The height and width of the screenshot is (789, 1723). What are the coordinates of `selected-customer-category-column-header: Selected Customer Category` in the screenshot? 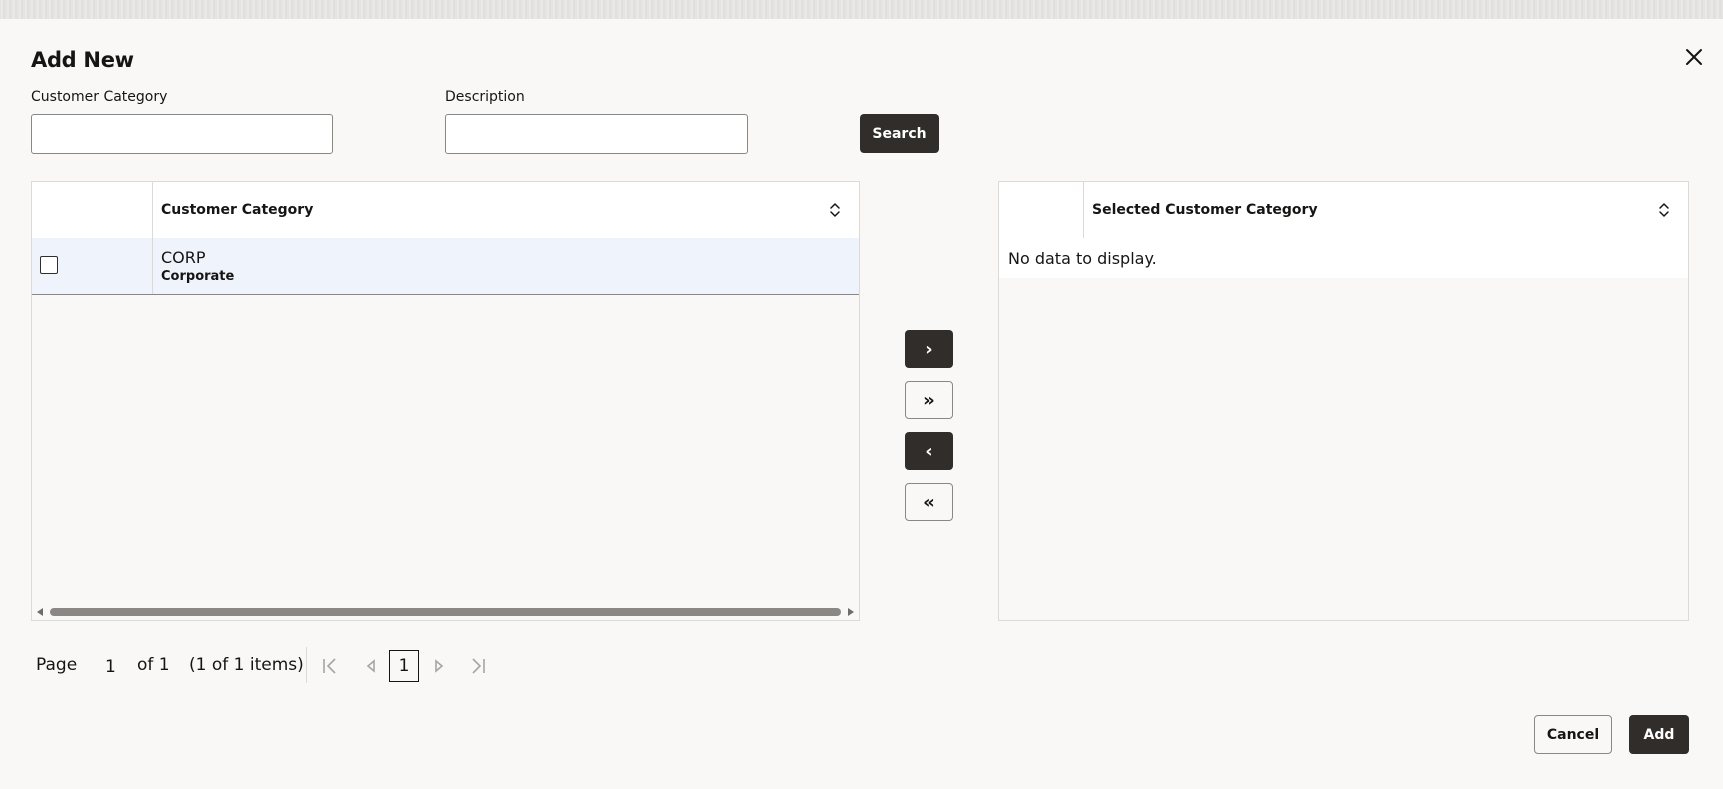 It's located at (1205, 210).